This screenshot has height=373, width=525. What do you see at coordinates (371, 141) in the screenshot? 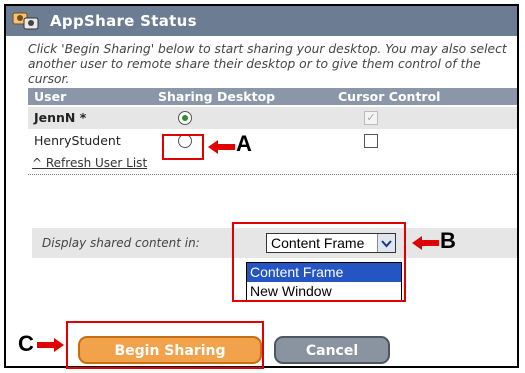
I see `cursor-control-checkbox` at bounding box center [371, 141].